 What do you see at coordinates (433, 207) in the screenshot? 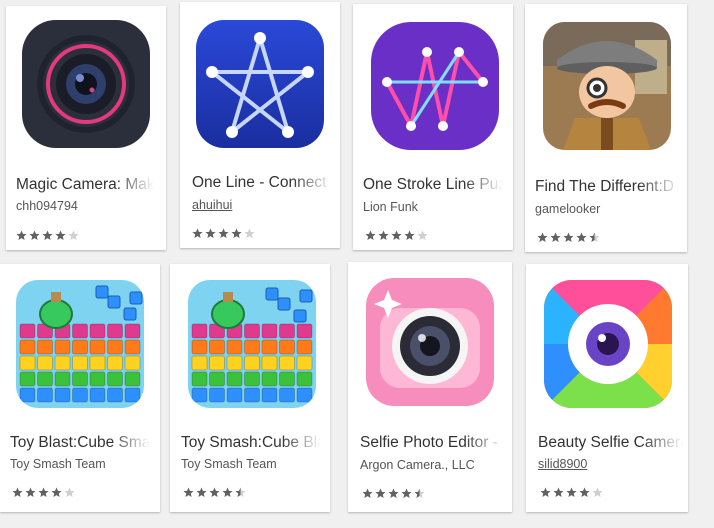
I see `app-developer: Lion Funk` at bounding box center [433, 207].